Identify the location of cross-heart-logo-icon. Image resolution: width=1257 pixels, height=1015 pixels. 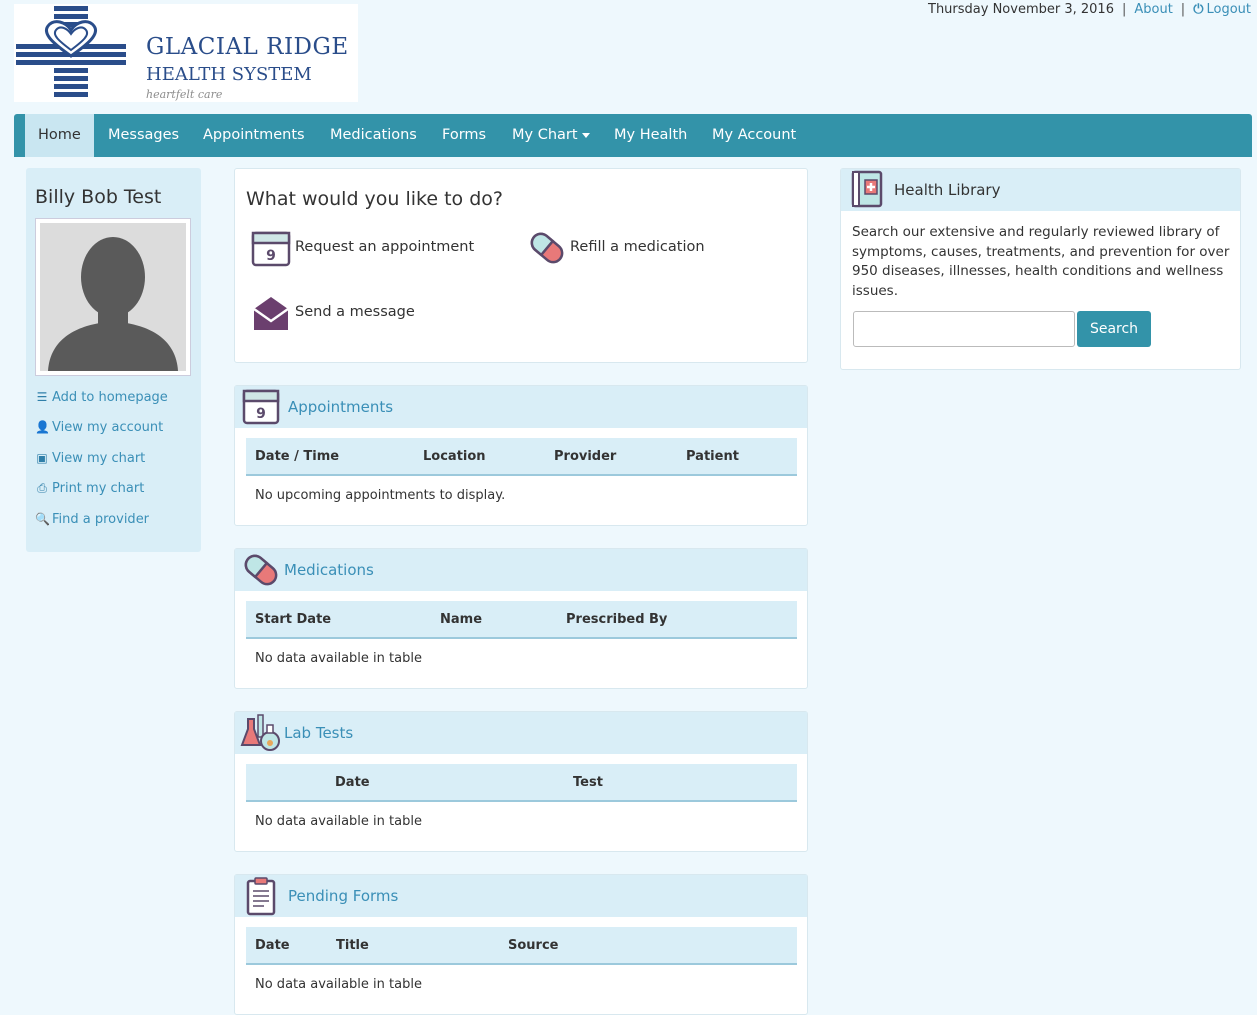
(71, 51).